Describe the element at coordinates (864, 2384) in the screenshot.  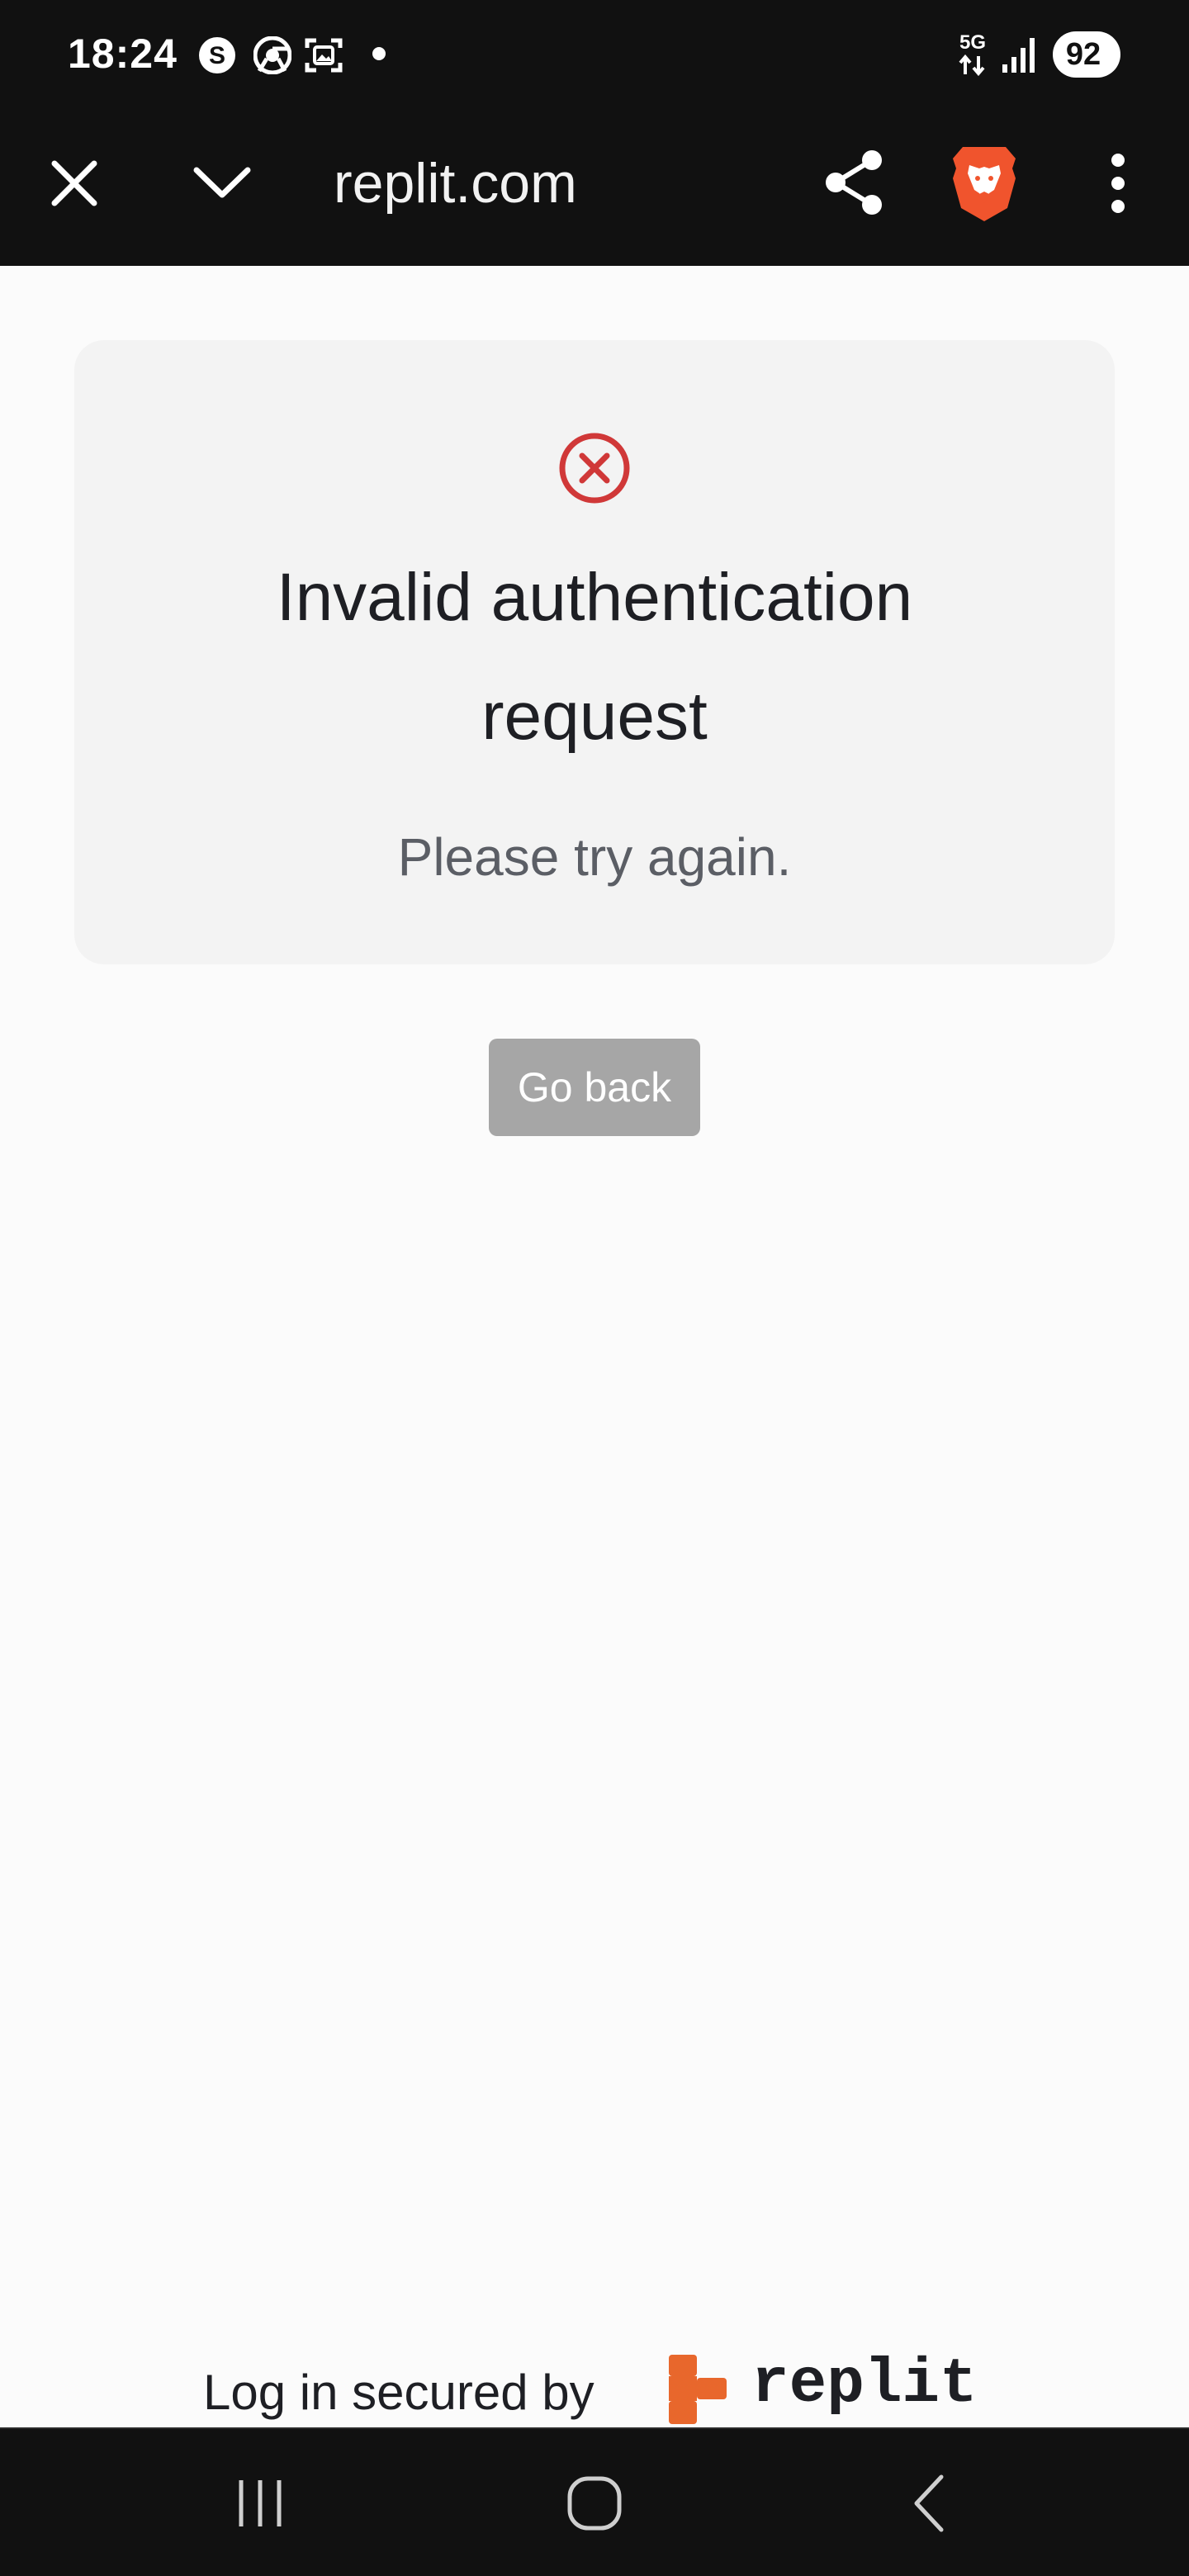
I see `replit-wordmark: replit` at that location.